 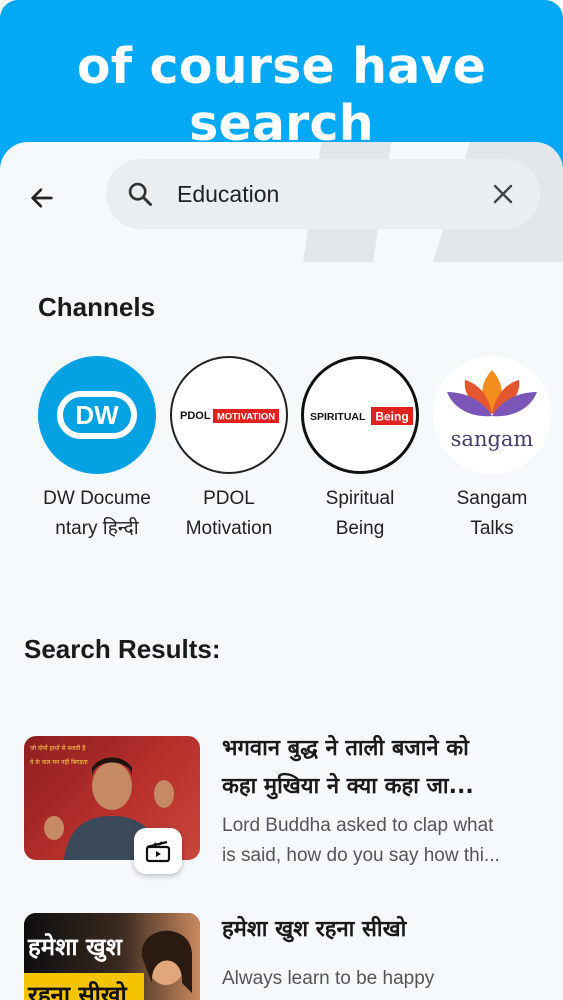 What do you see at coordinates (360, 514) in the screenshot?
I see `channel-name: Spiritual Being` at bounding box center [360, 514].